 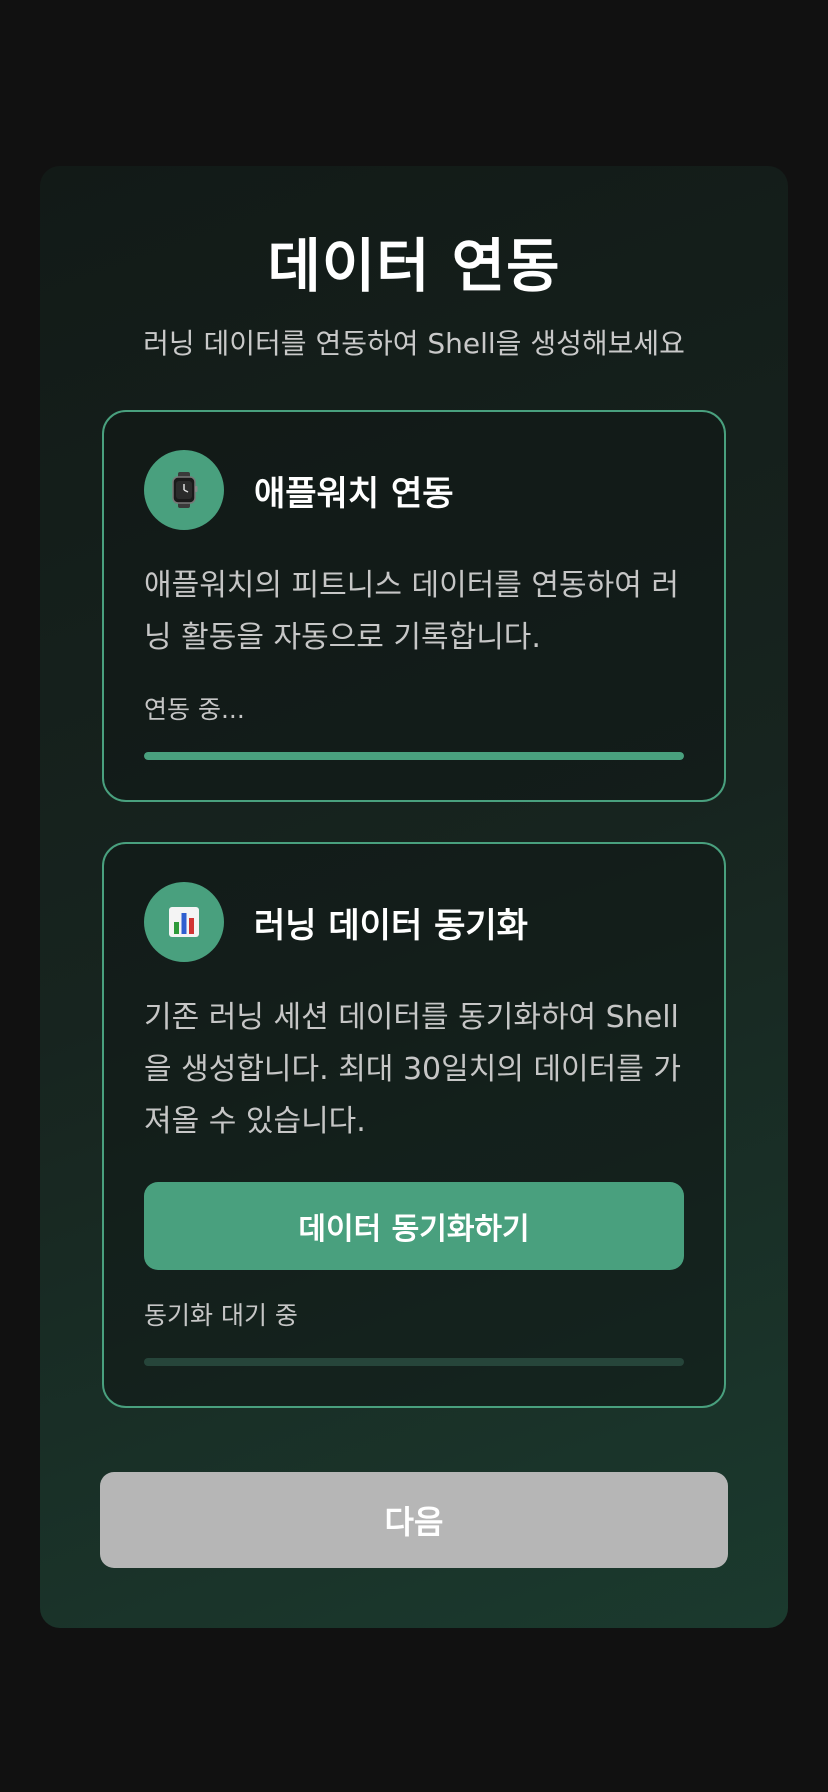 I want to click on page-subtitle: 러닝 데이터를 연동하여 Shell을 생성해보세요, so click(x=414, y=343).